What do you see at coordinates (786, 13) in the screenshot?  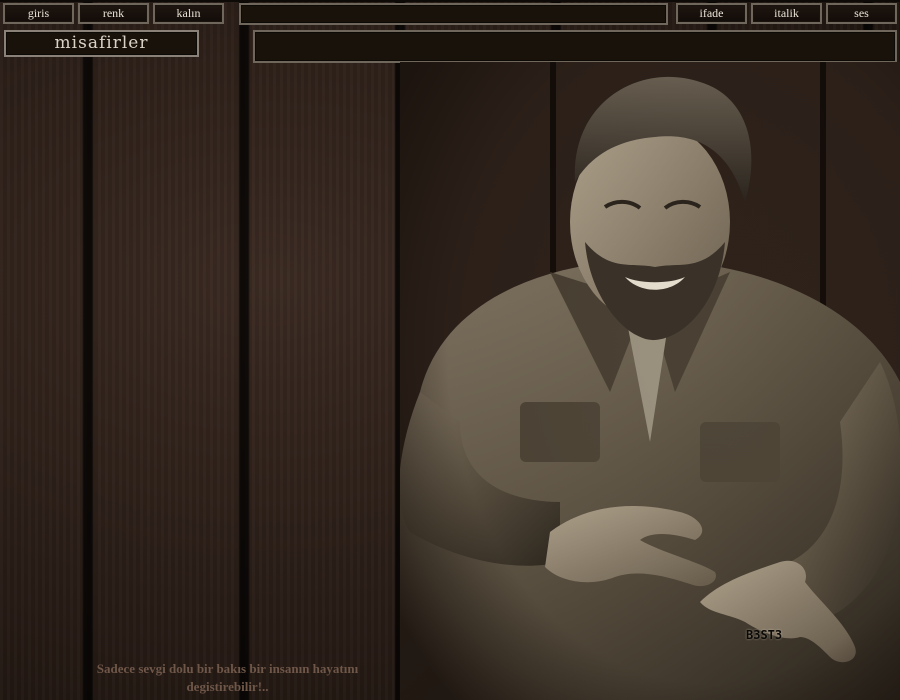 I see `italic-button: italik` at bounding box center [786, 13].